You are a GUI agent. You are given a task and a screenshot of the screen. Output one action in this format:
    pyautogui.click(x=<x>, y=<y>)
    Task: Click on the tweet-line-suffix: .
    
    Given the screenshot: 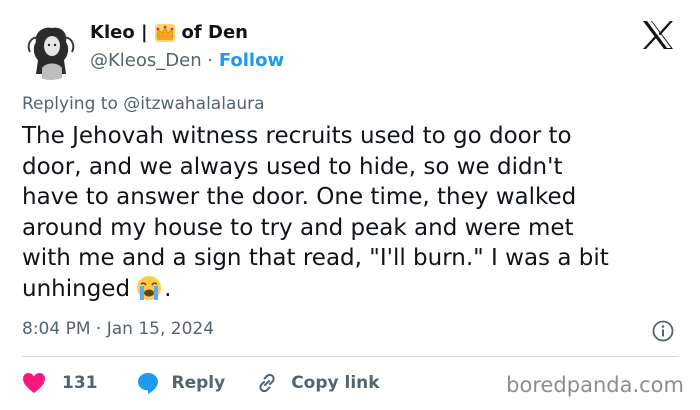 What is the action you would take?
    pyautogui.click(x=168, y=288)
    